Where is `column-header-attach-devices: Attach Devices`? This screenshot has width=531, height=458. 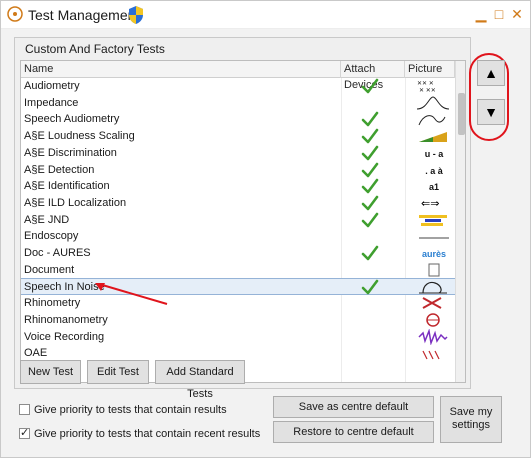
column-header-attach-devices: Attach Devices is located at coordinates (373, 76).